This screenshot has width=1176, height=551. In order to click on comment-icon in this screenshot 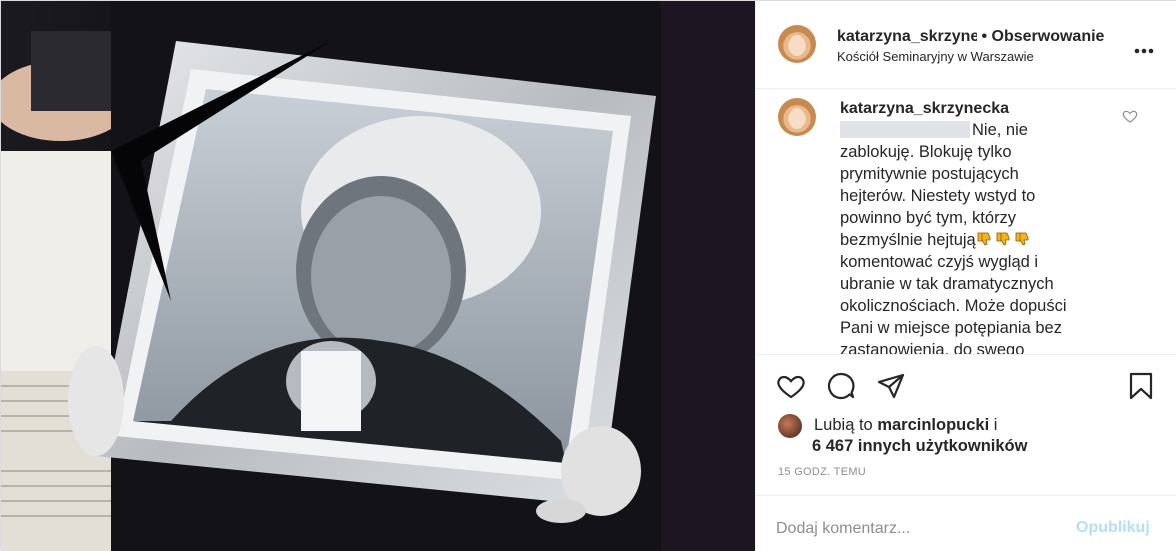, I will do `click(841, 386)`.